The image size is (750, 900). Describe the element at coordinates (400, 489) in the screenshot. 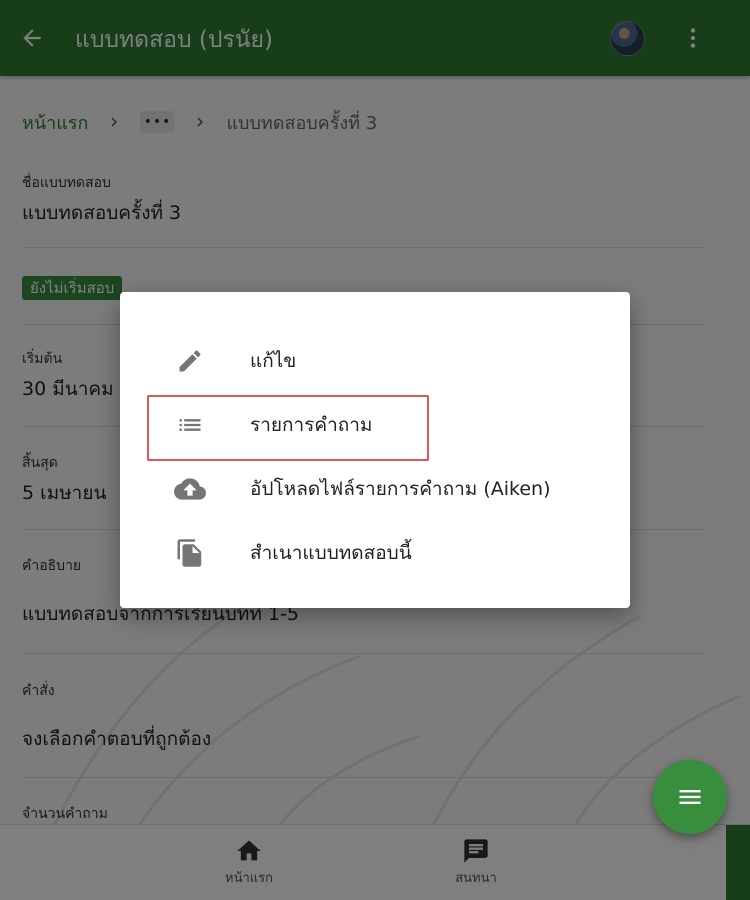

I see `menu-item-label: อัปโหลดไฟล์รายการคำถาม (Aiken)` at that location.